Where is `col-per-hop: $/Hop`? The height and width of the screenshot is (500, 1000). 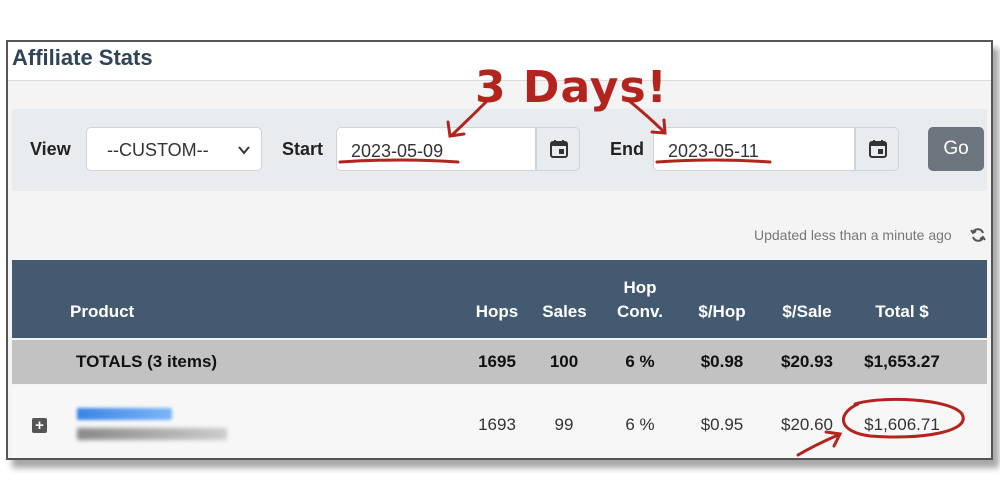
col-per-hop: $/Hop is located at coordinates (722, 312).